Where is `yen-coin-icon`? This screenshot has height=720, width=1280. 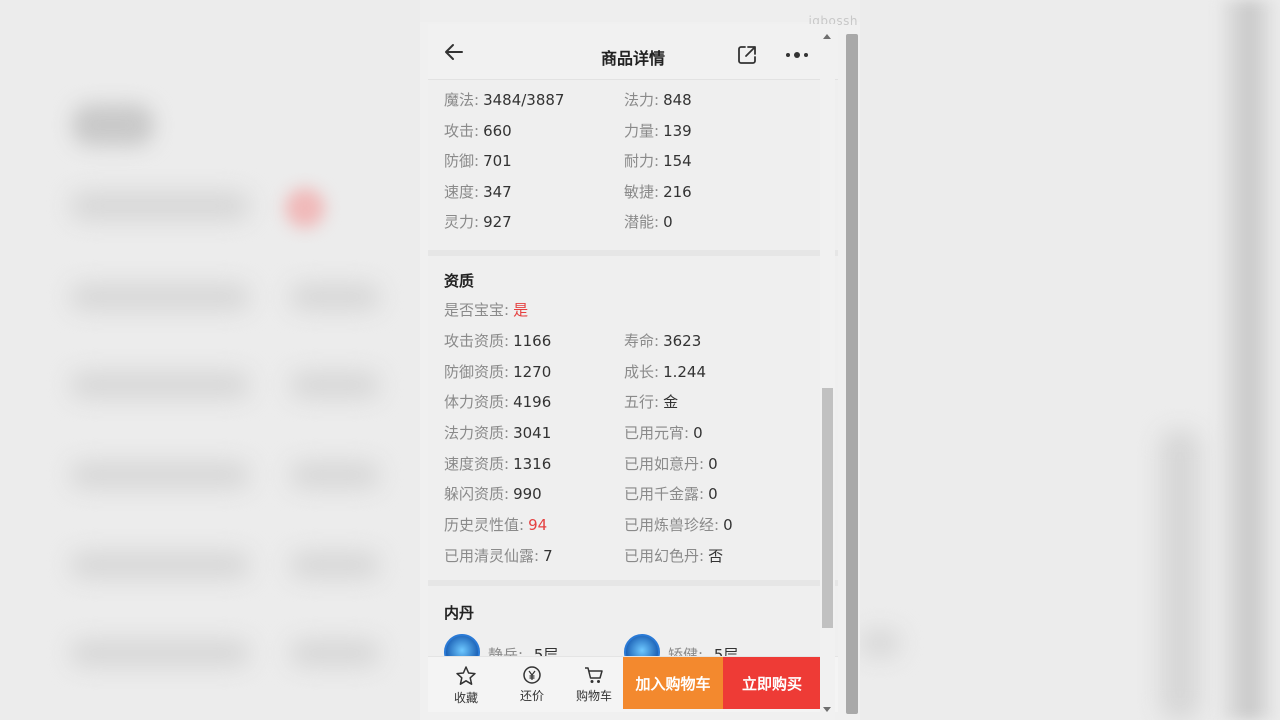 yen-coin-icon is located at coordinates (532, 675).